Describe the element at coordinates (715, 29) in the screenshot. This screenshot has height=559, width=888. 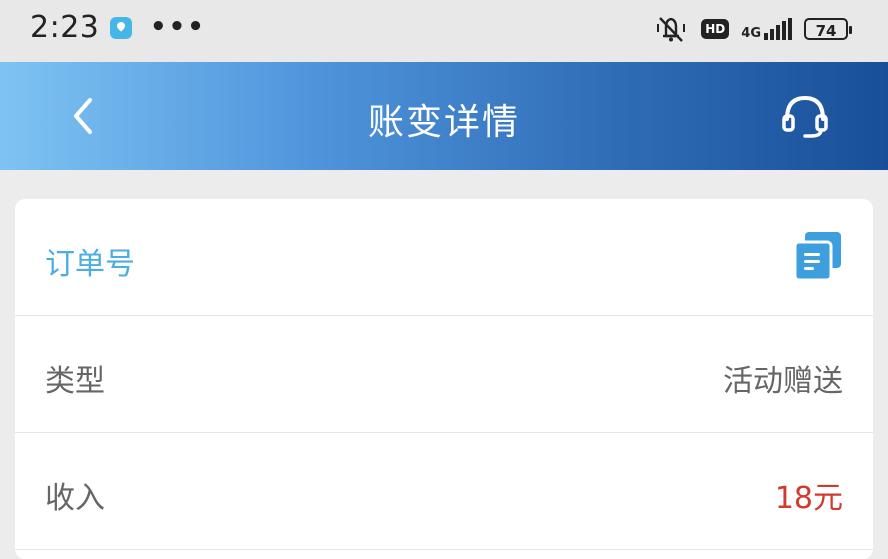
I see `hd-icon: HD` at that location.